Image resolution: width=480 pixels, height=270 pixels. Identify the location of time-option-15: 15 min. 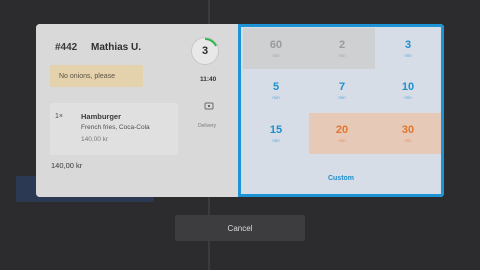
(276, 133).